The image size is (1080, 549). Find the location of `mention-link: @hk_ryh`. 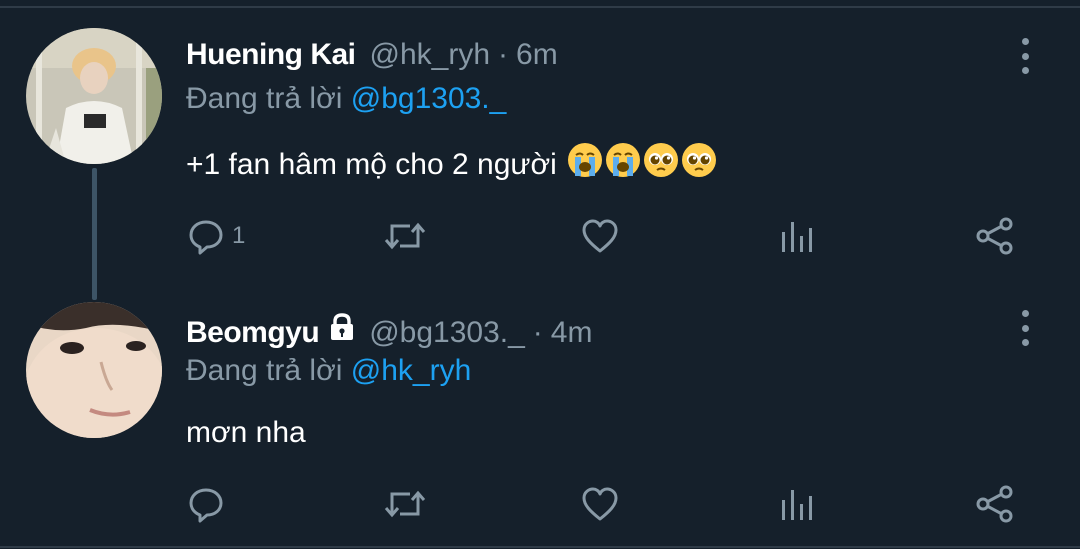

mention-link: @hk_ryh is located at coordinates (411, 370).